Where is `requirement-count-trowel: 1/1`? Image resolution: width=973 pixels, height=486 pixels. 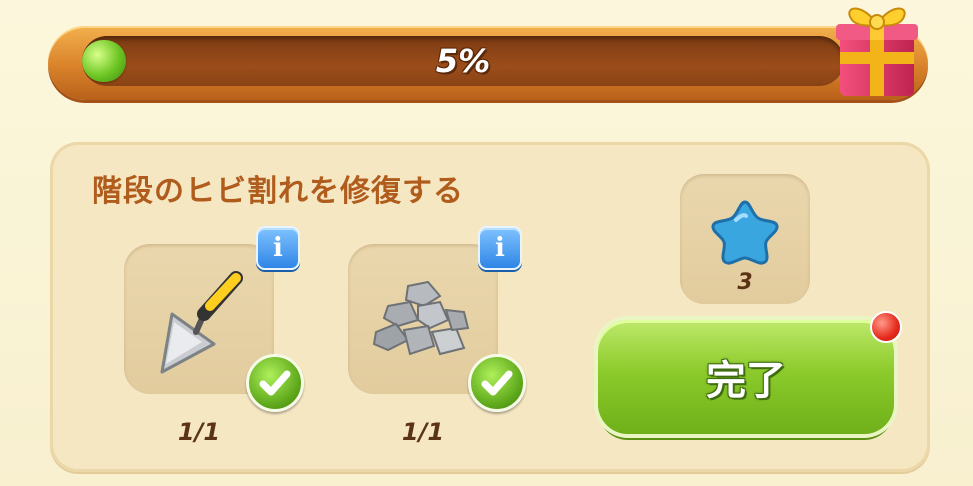
requirement-count-trowel: 1/1 is located at coordinates (199, 432).